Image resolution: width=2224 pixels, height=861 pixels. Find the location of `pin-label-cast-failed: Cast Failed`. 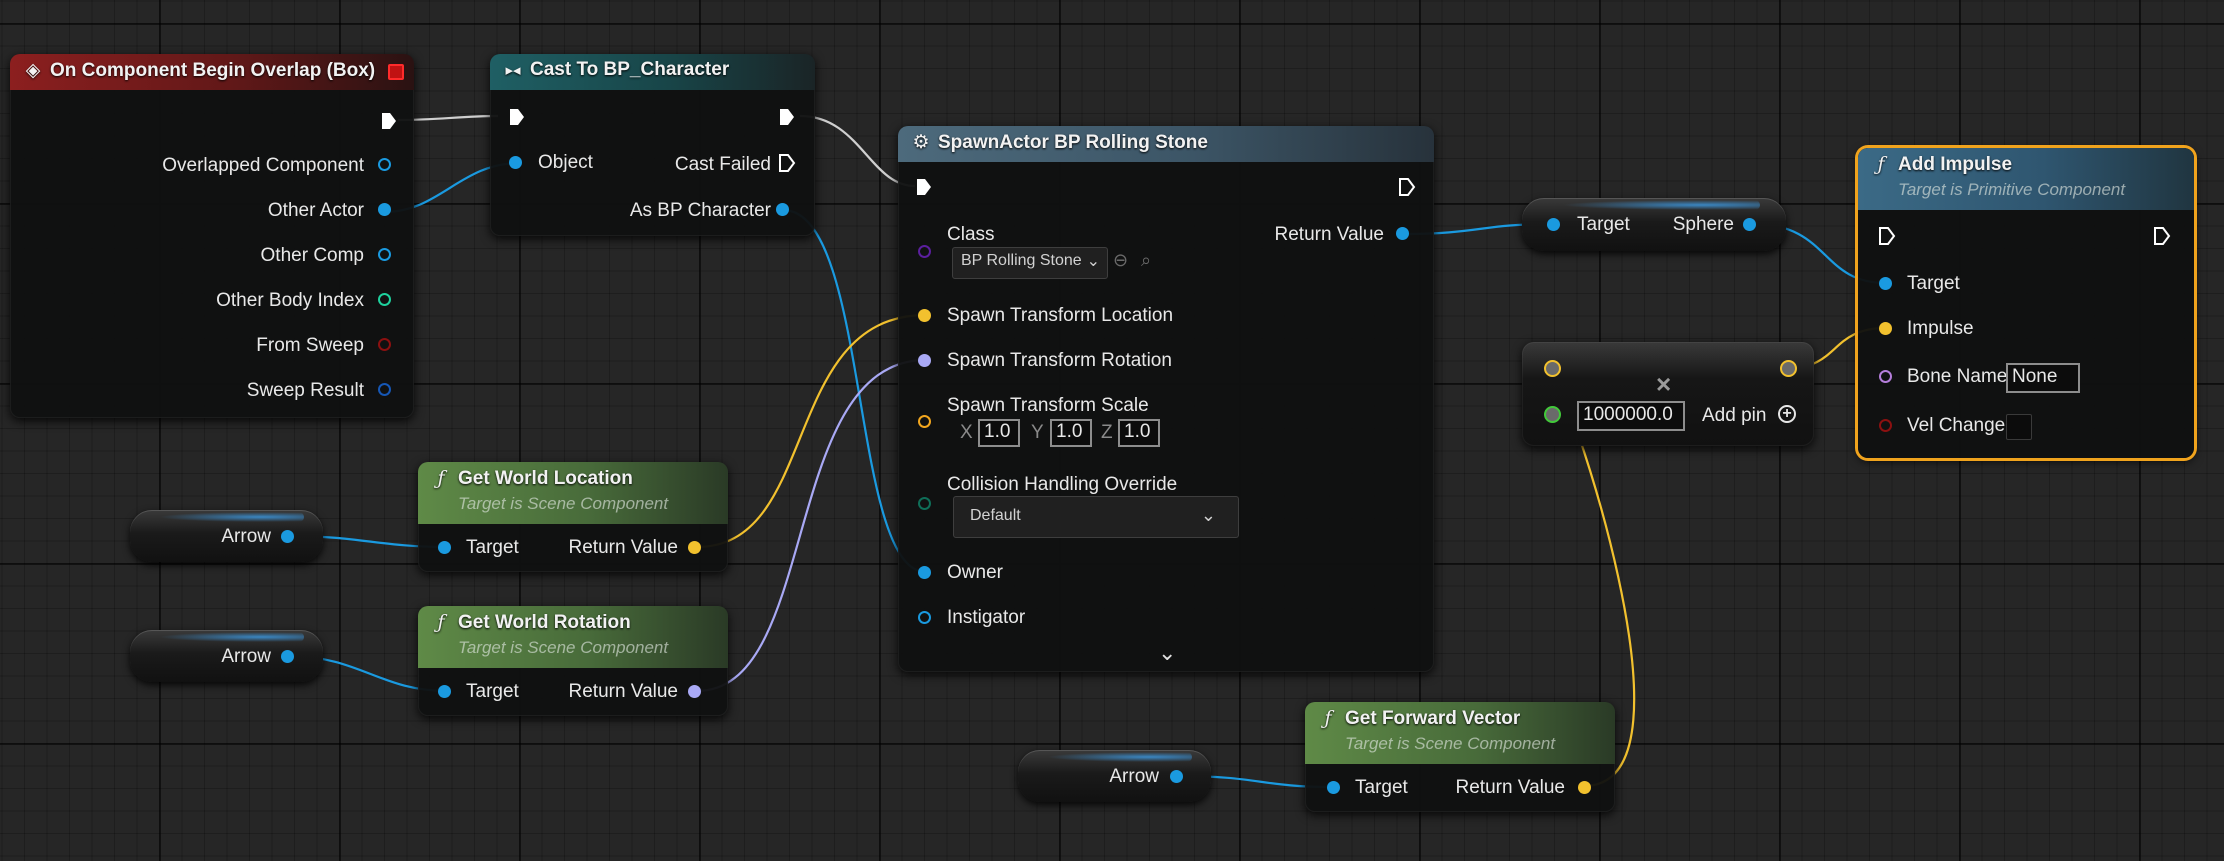

pin-label-cast-failed: Cast Failed is located at coordinates (722, 164).